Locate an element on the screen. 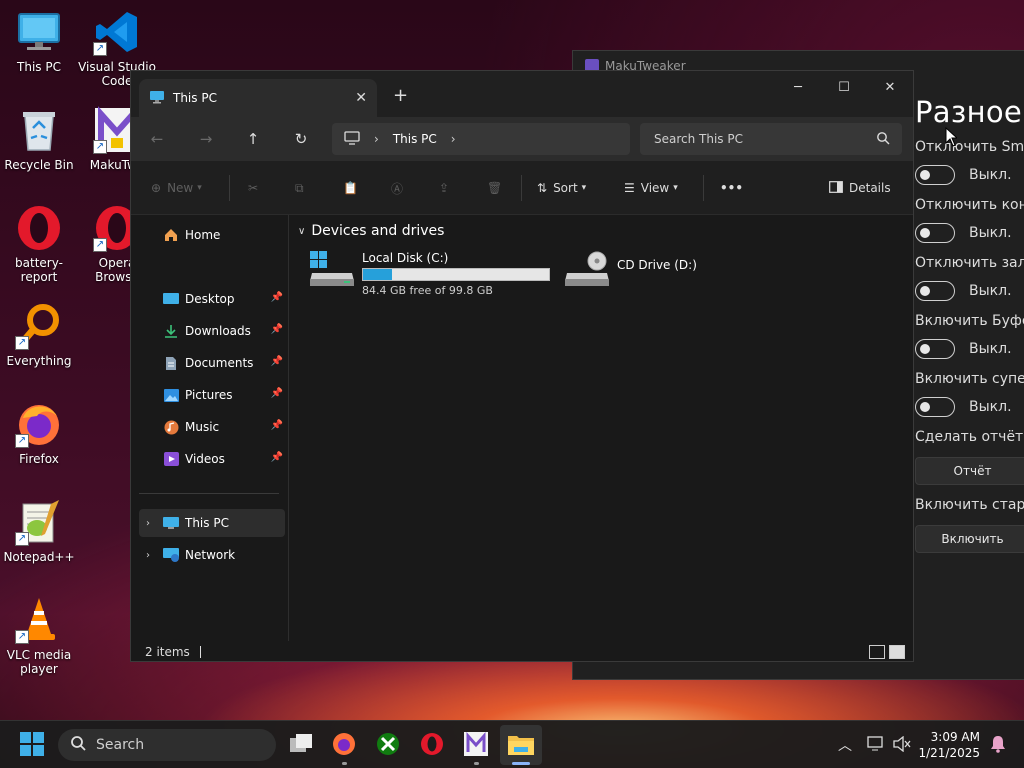  rename-icon: Ⓐ is located at coordinates (397, 188).